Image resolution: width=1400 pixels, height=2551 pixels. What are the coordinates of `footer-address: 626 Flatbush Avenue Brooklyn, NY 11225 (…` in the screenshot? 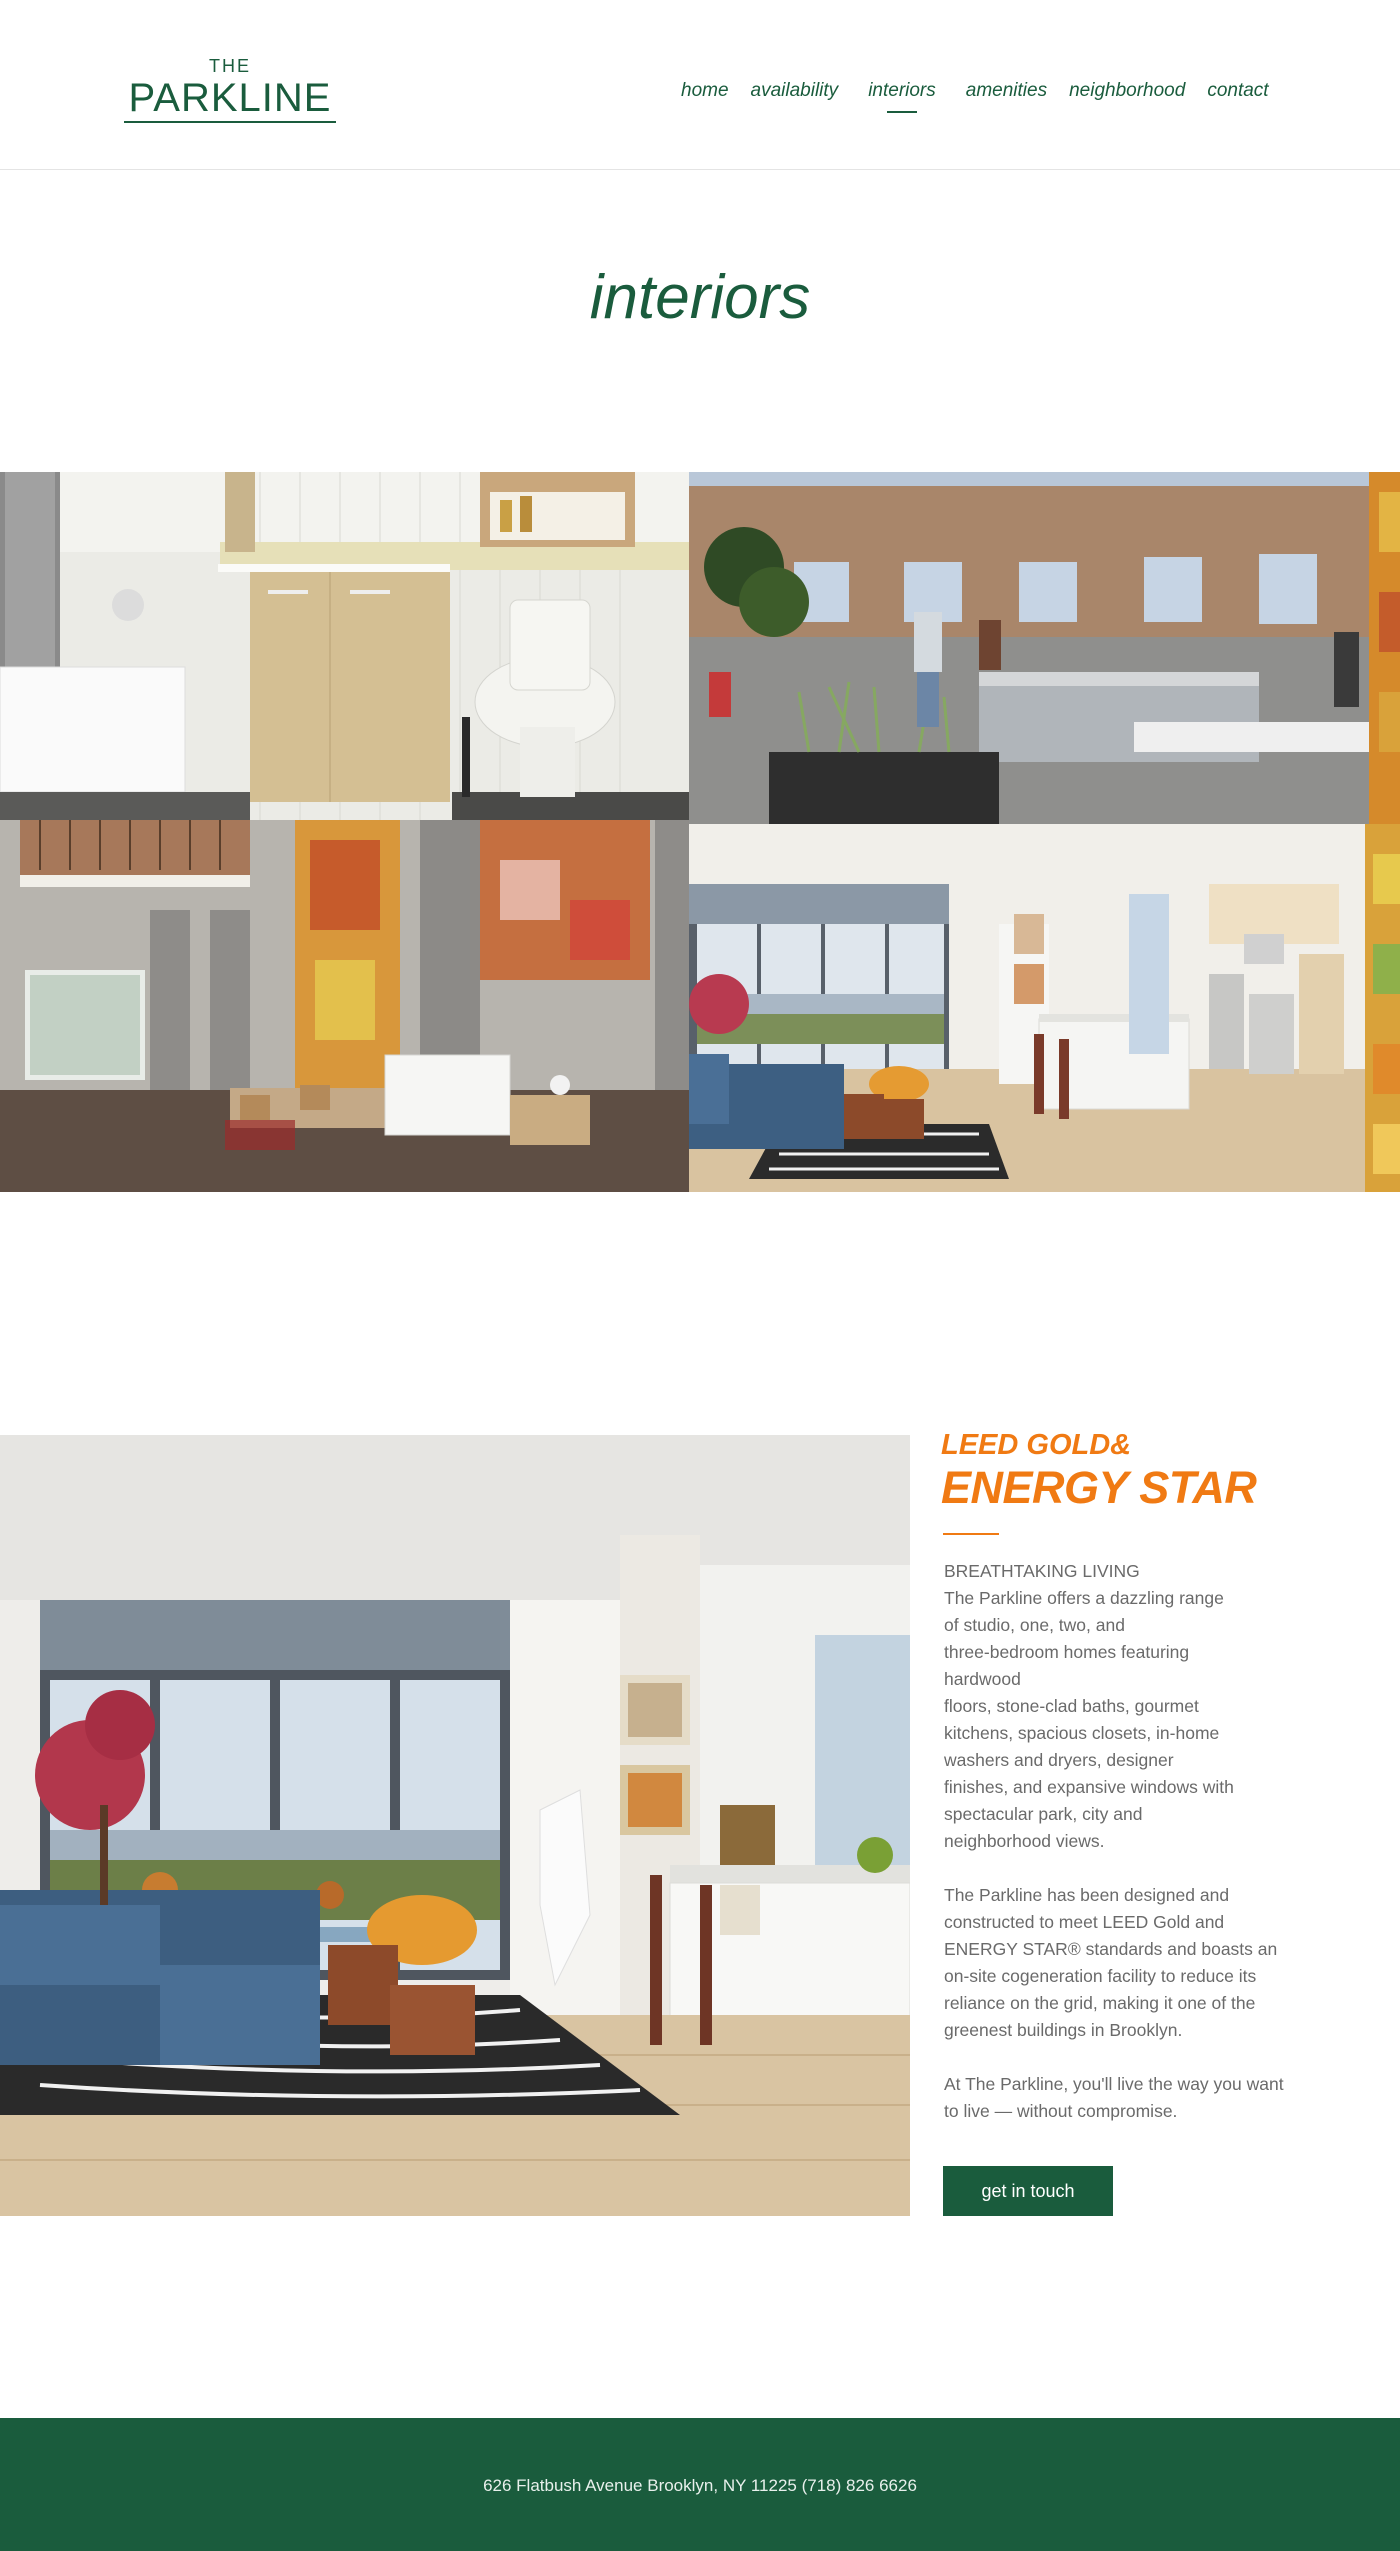 It's located at (700, 2485).